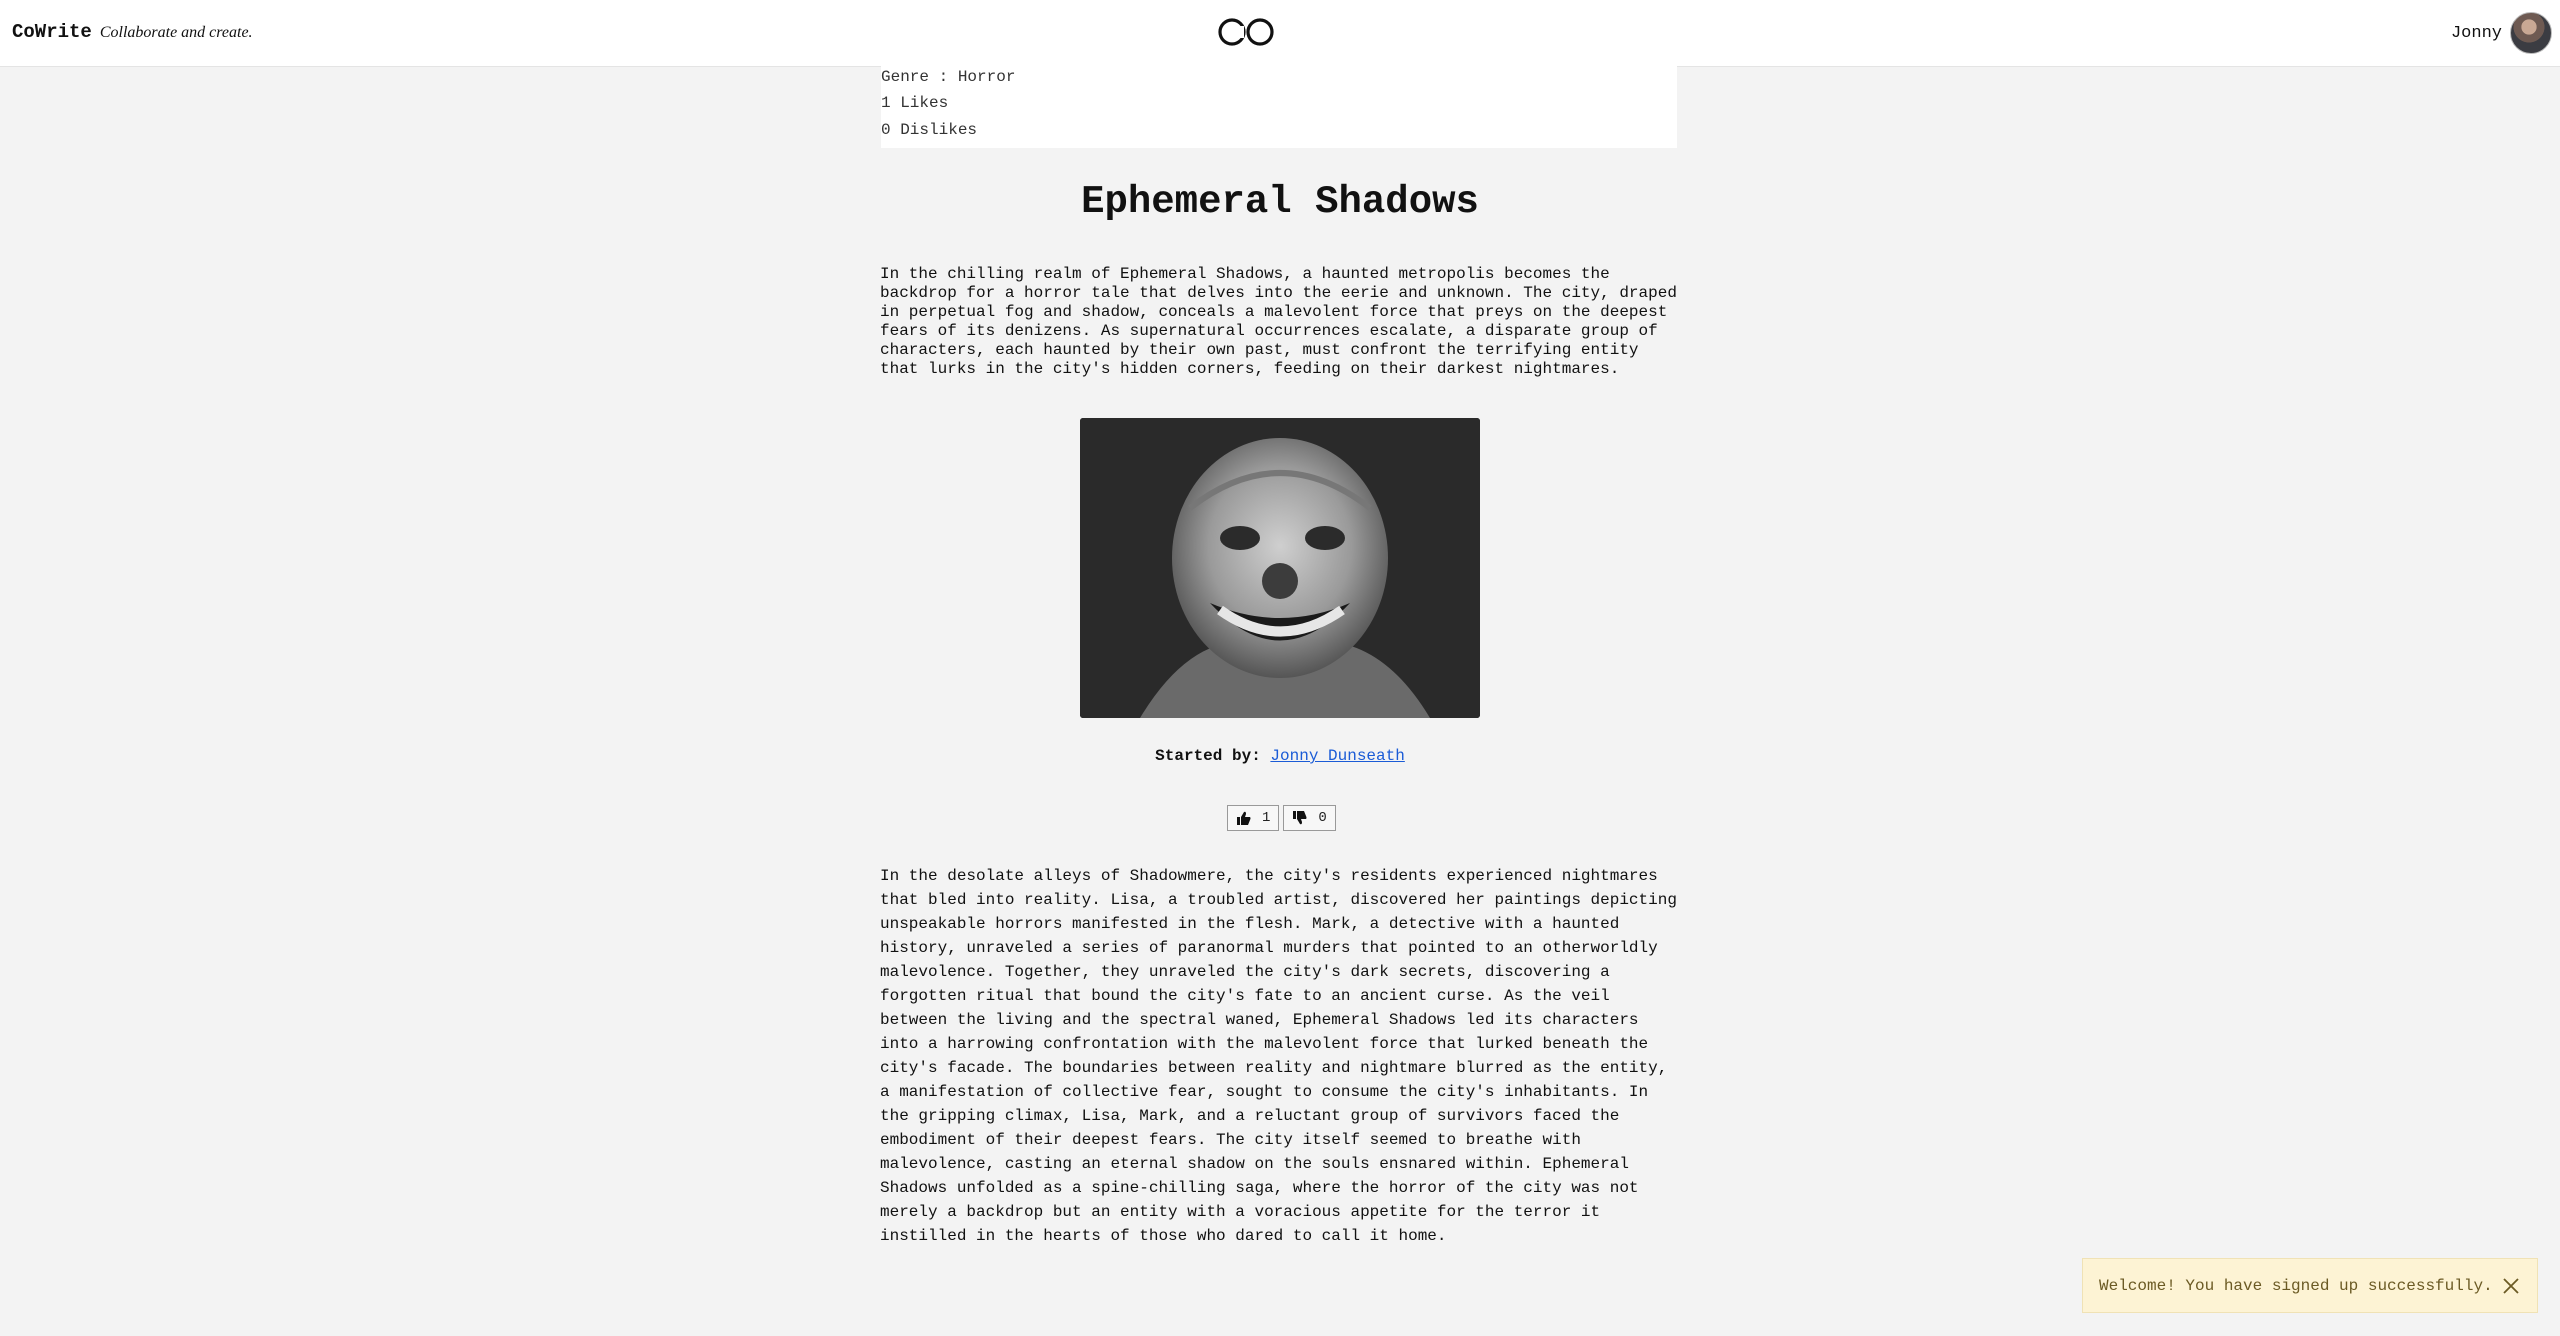  I want to click on user-menu: Jonny, so click(2501, 33).